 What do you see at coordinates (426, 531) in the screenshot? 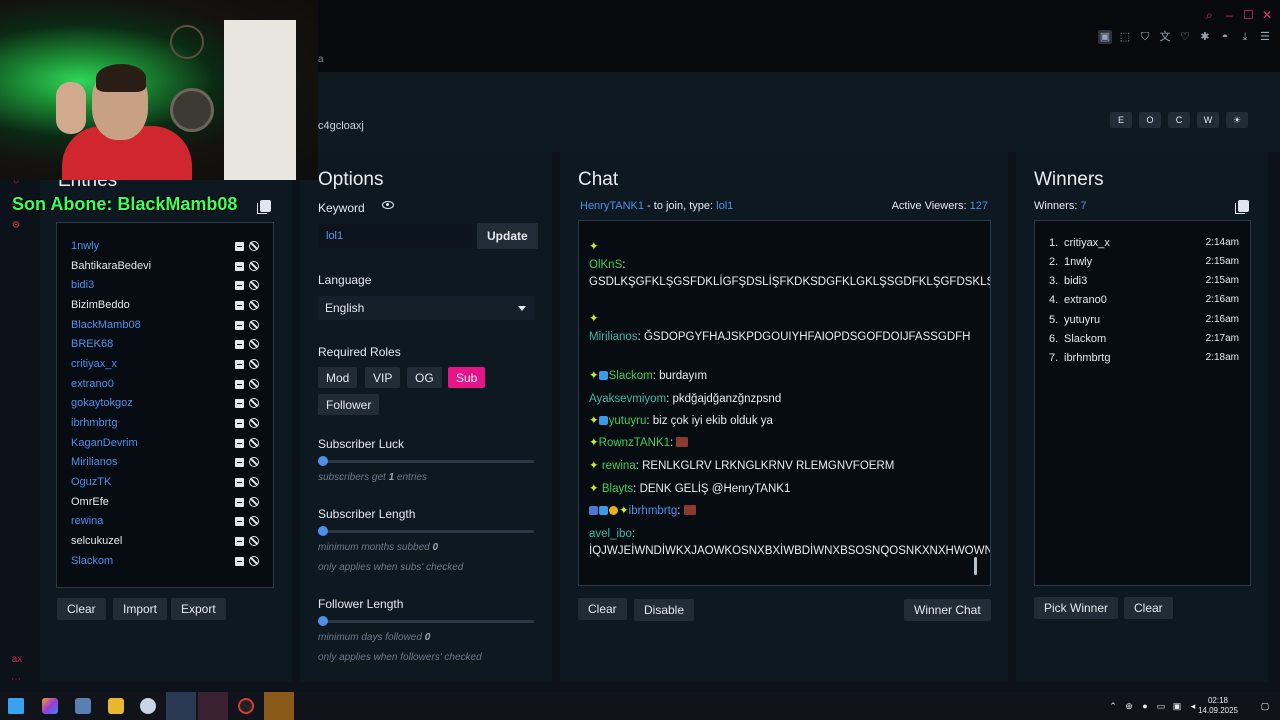
I see `subscriber-length-slider` at bounding box center [426, 531].